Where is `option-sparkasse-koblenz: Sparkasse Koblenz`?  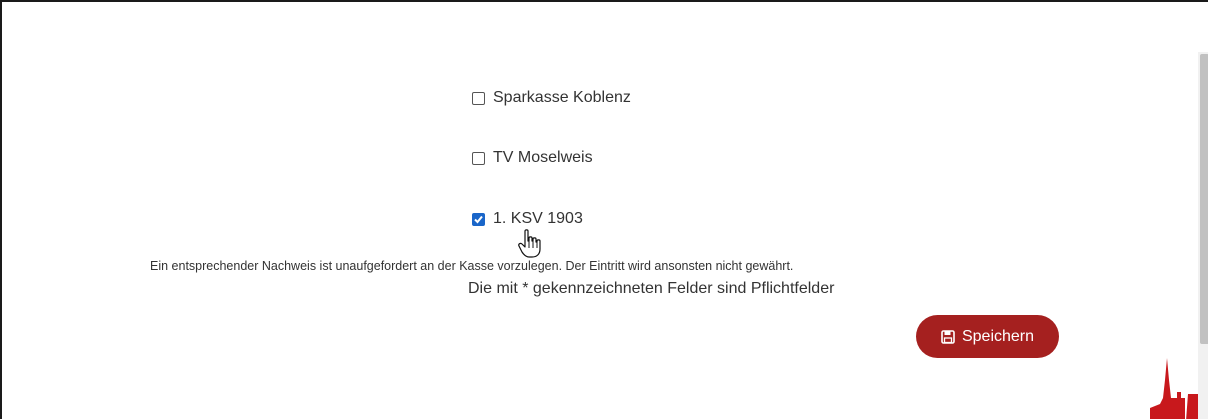
option-sparkasse-koblenz: Sparkasse Koblenz is located at coordinates (551, 98).